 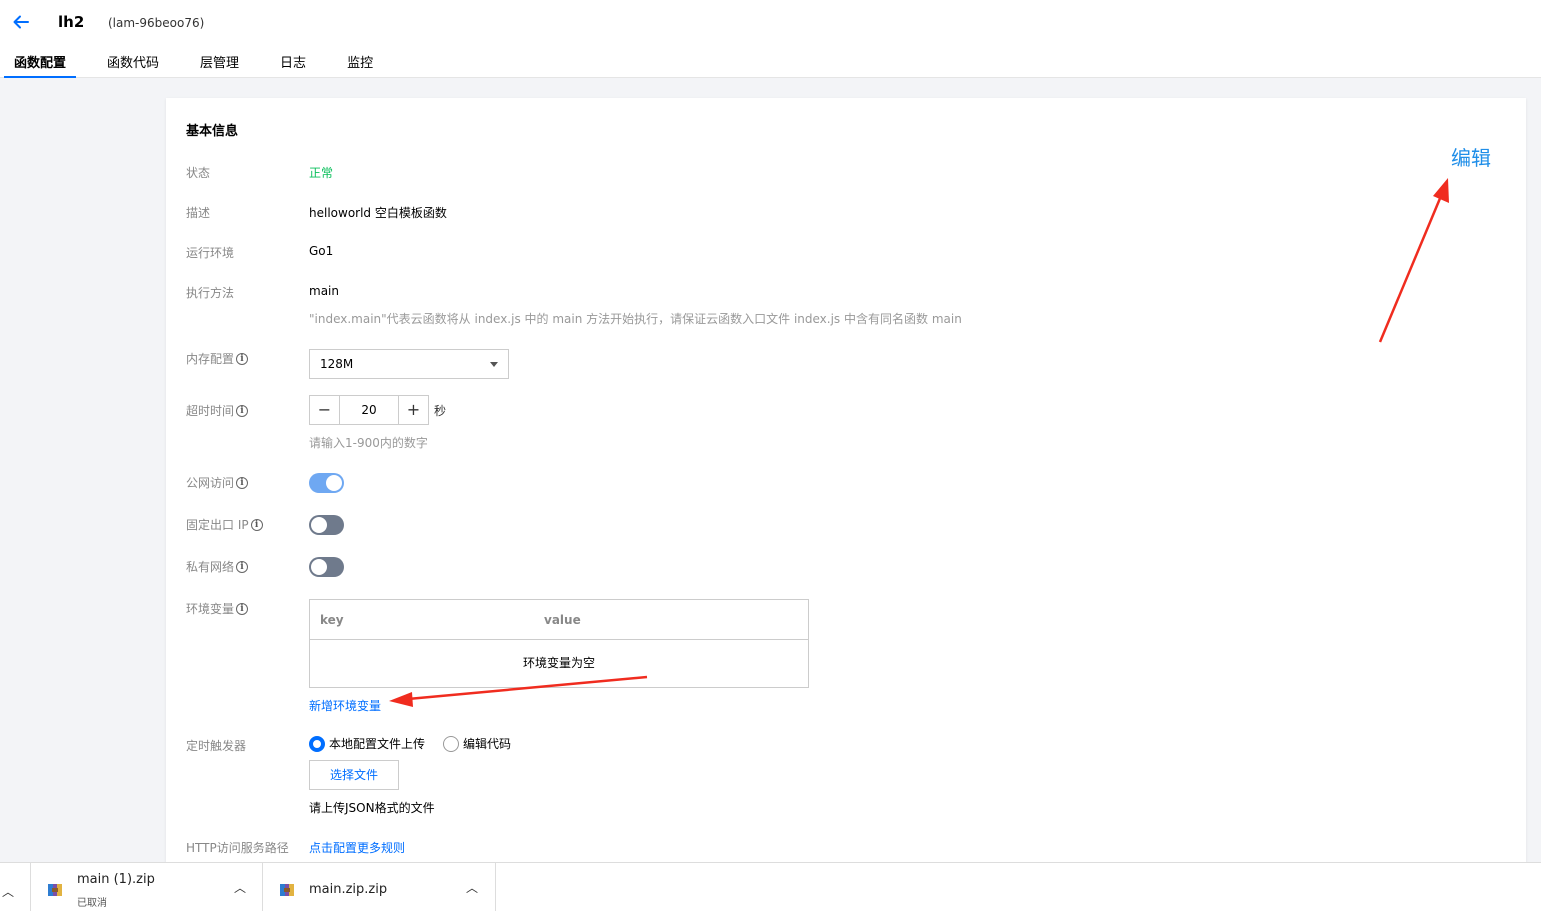 What do you see at coordinates (133, 65) in the screenshot?
I see `tab-function-code: 函数代码` at bounding box center [133, 65].